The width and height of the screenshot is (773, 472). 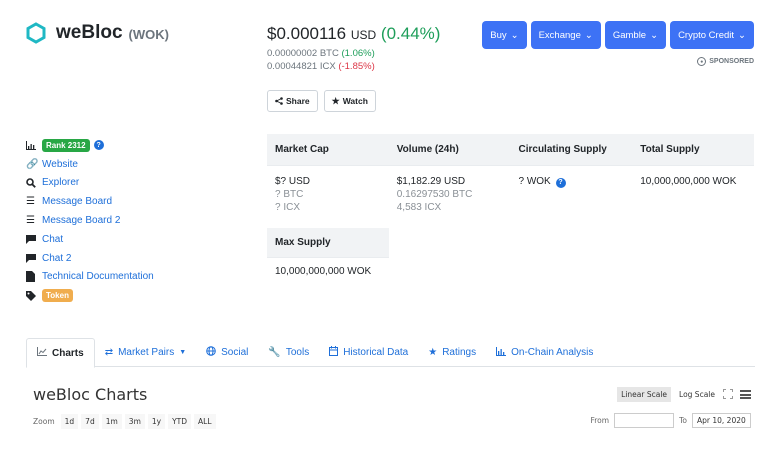 What do you see at coordinates (111, 421) in the screenshot?
I see `zoom-1m-button: 1m` at bounding box center [111, 421].